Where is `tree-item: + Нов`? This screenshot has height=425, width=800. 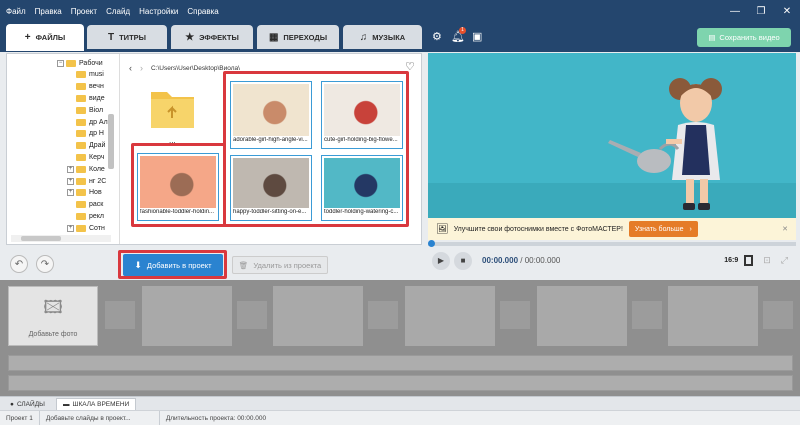
tree-item: + Нов is located at coordinates (84, 193).